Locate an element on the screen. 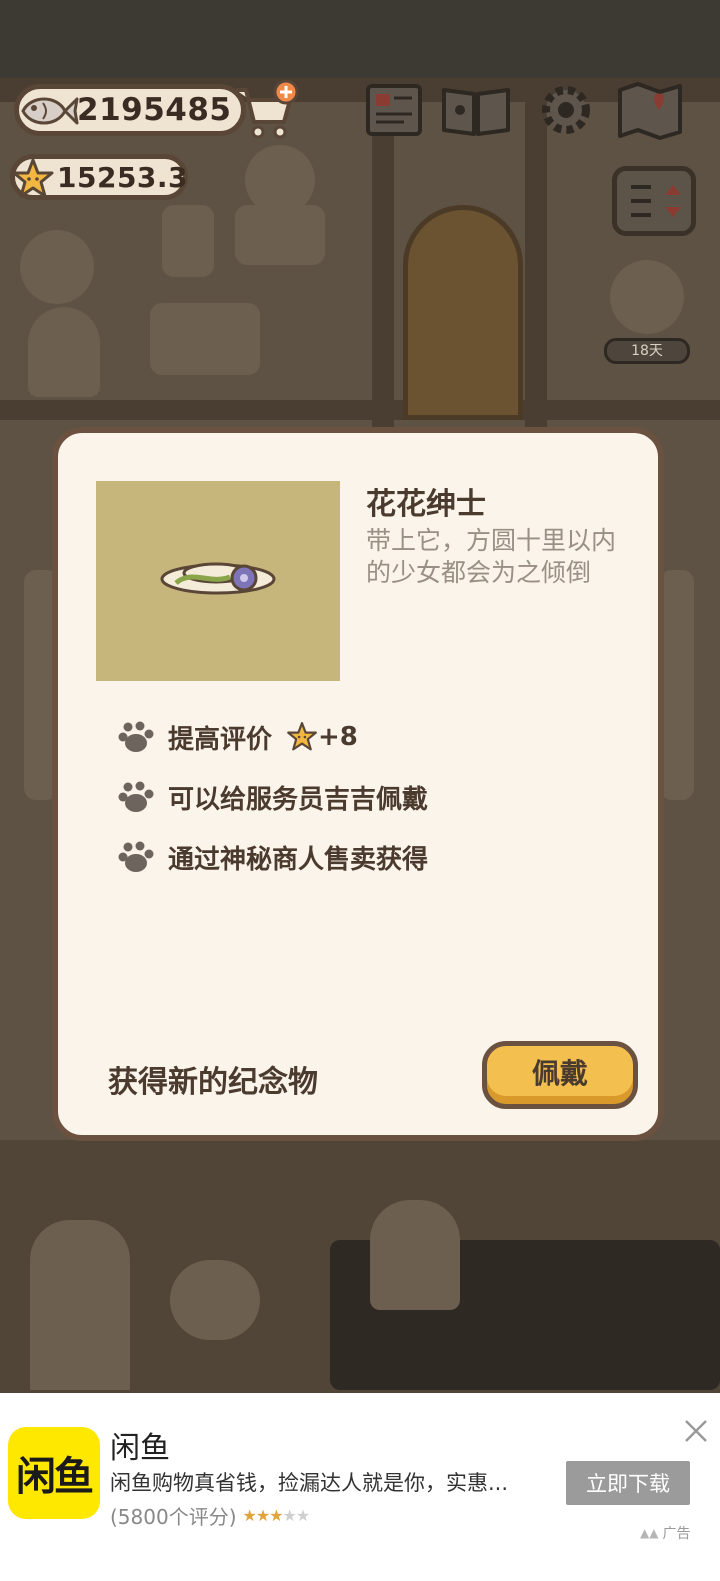 The image size is (720, 1581). feature-text: 通过神秘商人售卖获得 is located at coordinates (298, 859).